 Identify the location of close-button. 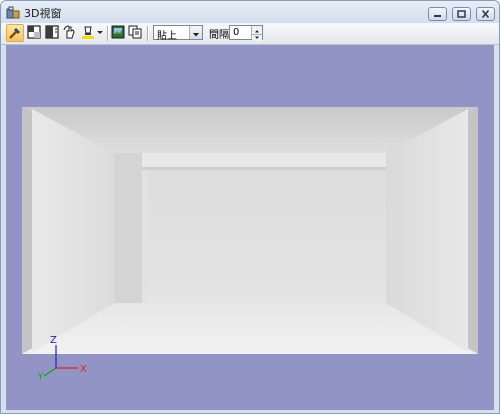
(485, 14).